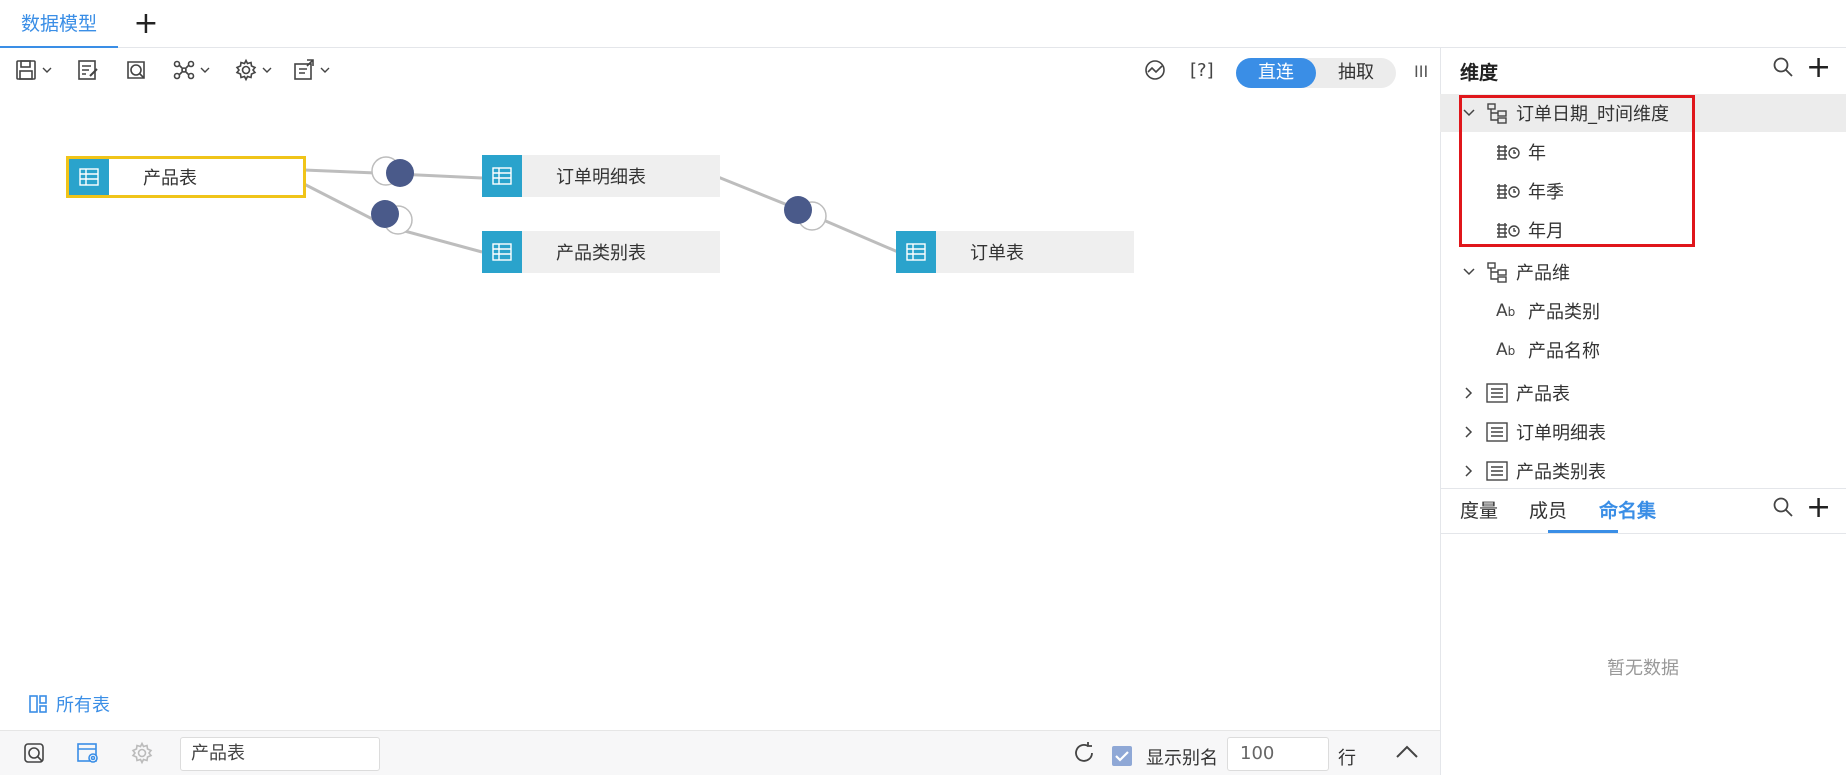  What do you see at coordinates (923, 24) in the screenshot?
I see `tab-bar` at bounding box center [923, 24].